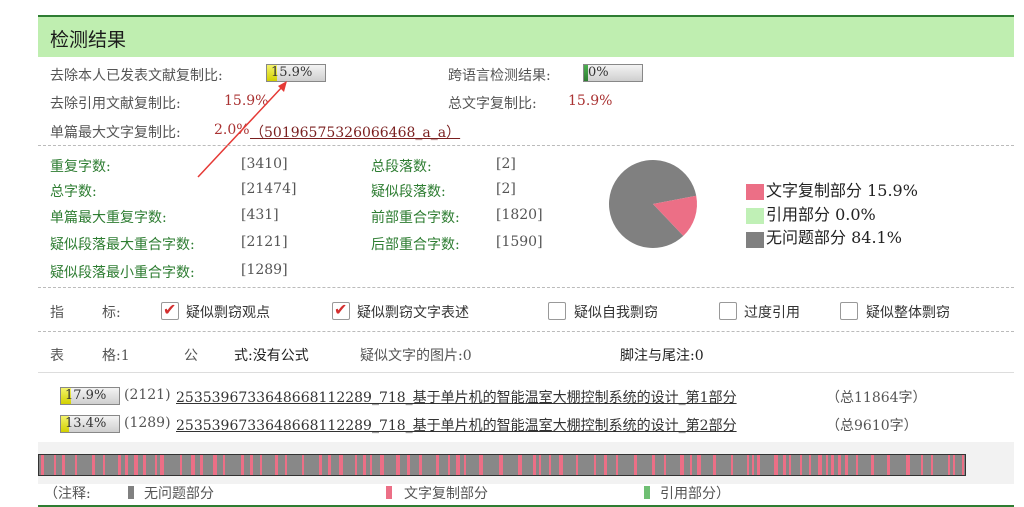  What do you see at coordinates (269, 189) in the screenshot?
I see `stat-value: [21474]` at bounding box center [269, 189].